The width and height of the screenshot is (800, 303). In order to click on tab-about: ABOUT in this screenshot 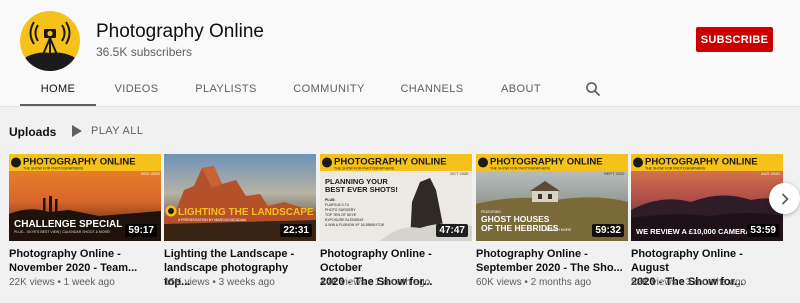, I will do `click(521, 89)`.